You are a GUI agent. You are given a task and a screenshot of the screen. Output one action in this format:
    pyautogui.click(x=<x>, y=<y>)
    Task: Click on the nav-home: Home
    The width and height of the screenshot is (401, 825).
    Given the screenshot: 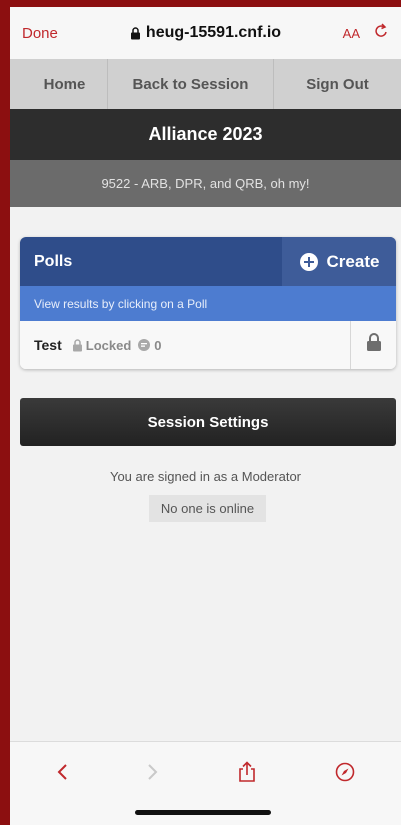 What is the action you would take?
    pyautogui.click(x=59, y=84)
    